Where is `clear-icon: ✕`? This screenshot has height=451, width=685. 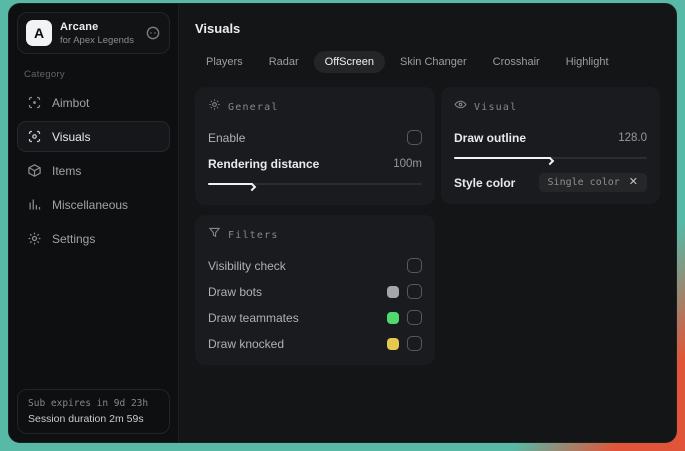 clear-icon: ✕ is located at coordinates (633, 182).